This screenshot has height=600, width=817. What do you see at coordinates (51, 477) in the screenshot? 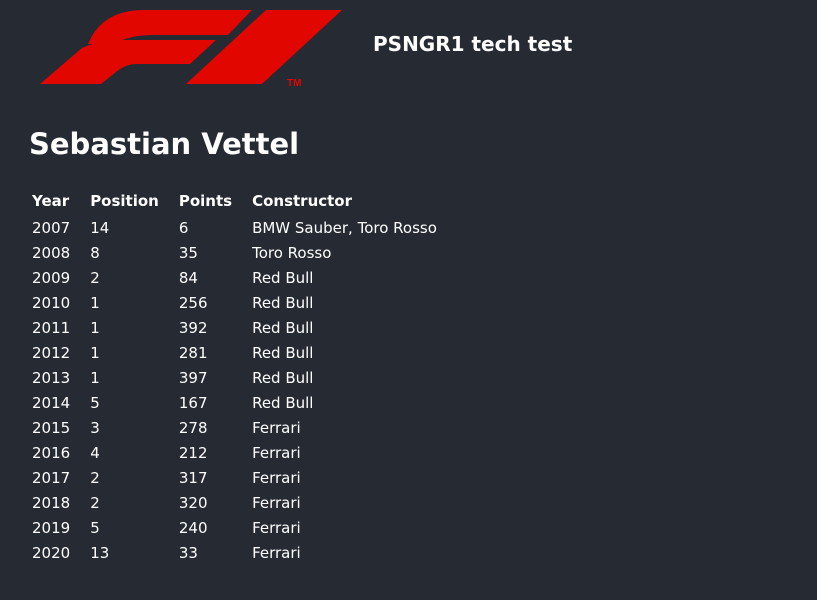
I see `year-cell: 2017` at bounding box center [51, 477].